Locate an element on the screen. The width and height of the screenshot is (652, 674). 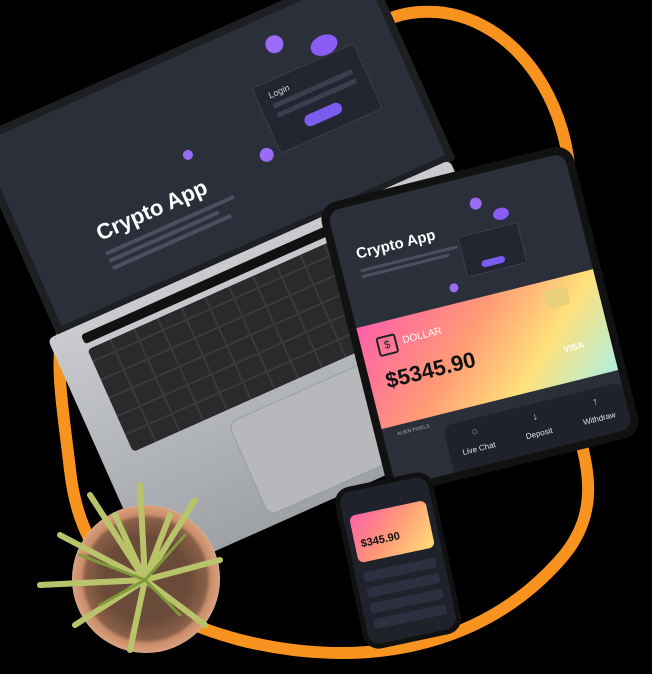
card-holder: ALIEN PIXELS is located at coordinates (413, 430).